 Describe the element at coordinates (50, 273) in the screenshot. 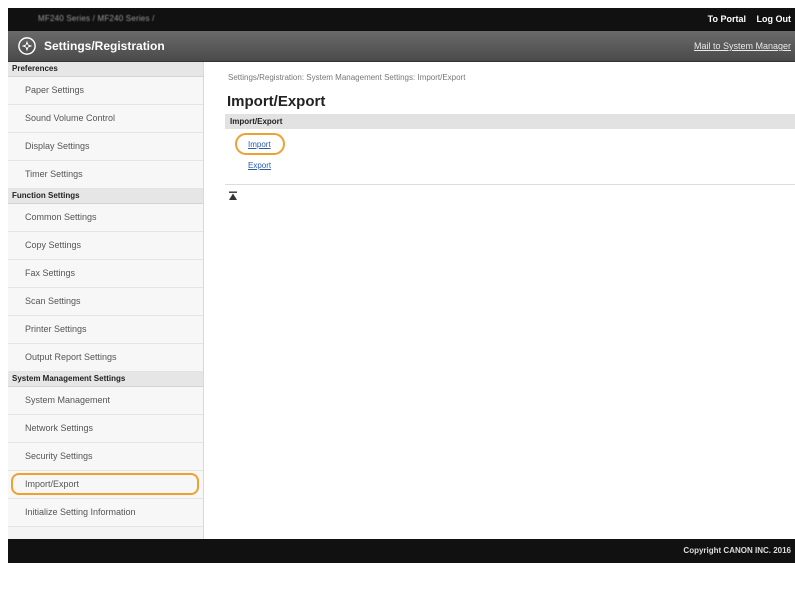

I see `sidebar-item-label: Fax Settings` at that location.